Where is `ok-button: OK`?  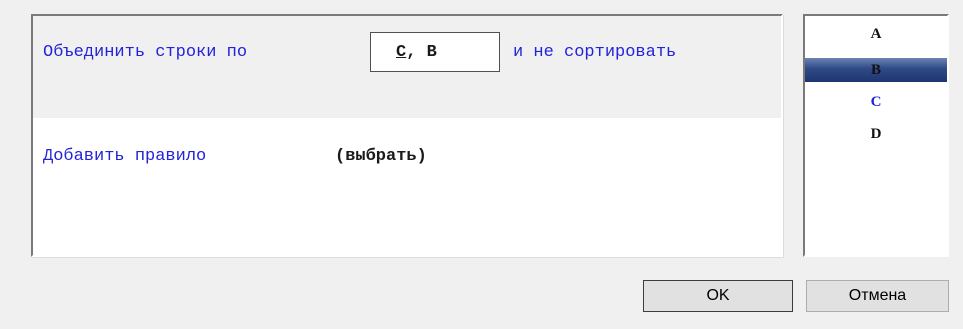 ok-button: OK is located at coordinates (718, 296).